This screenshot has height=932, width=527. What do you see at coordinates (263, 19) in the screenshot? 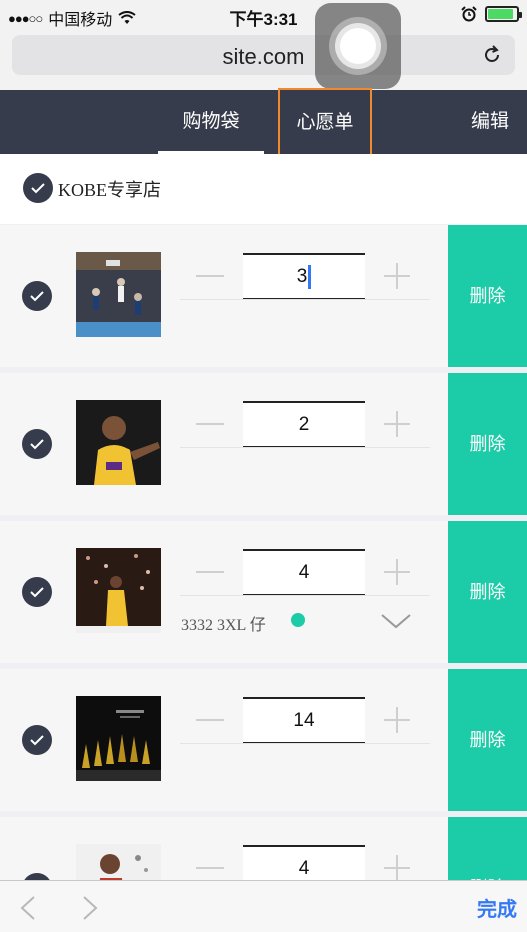
I see `status-time: 下午3:31` at bounding box center [263, 19].